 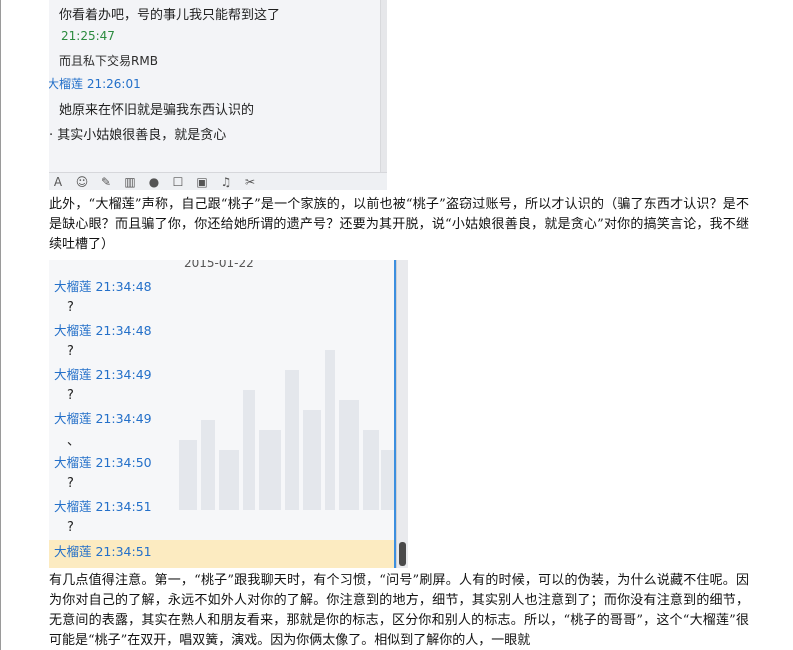 What do you see at coordinates (250, 182) in the screenshot?
I see `scissors-icon: ✂` at bounding box center [250, 182].